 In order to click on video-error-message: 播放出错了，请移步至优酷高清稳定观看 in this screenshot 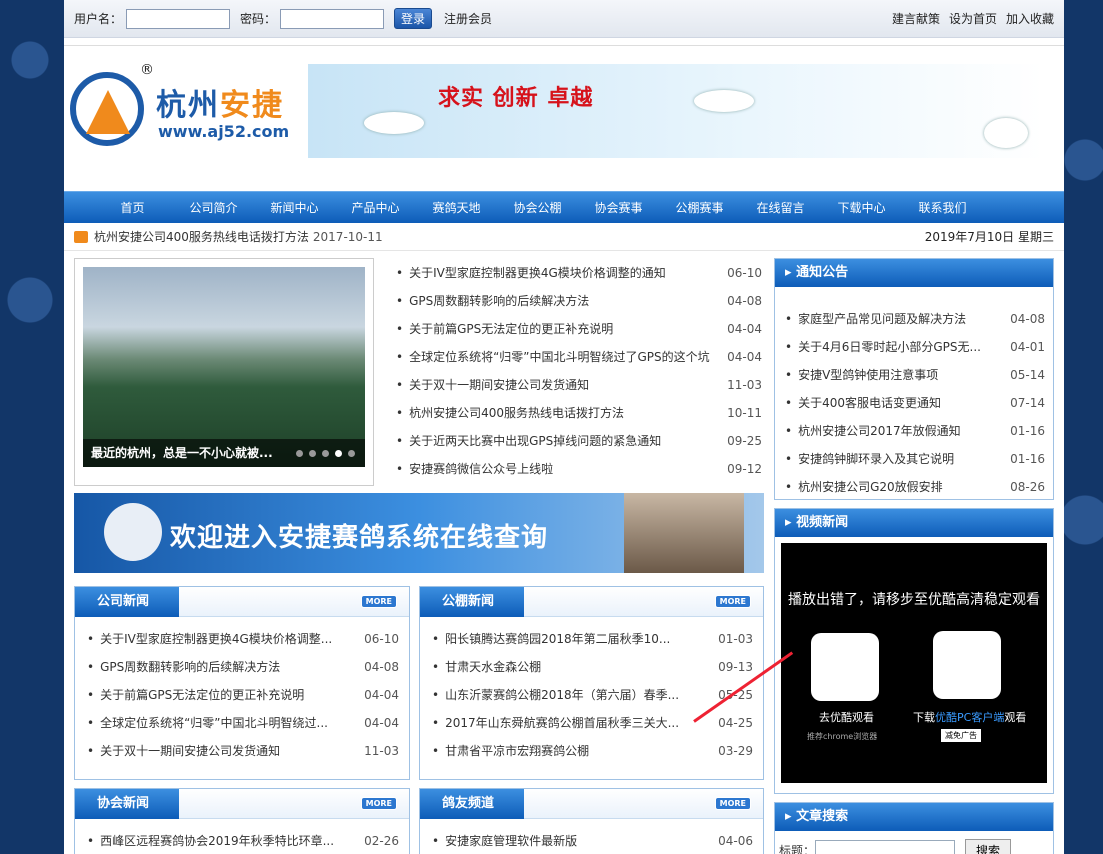, I will do `click(914, 600)`.